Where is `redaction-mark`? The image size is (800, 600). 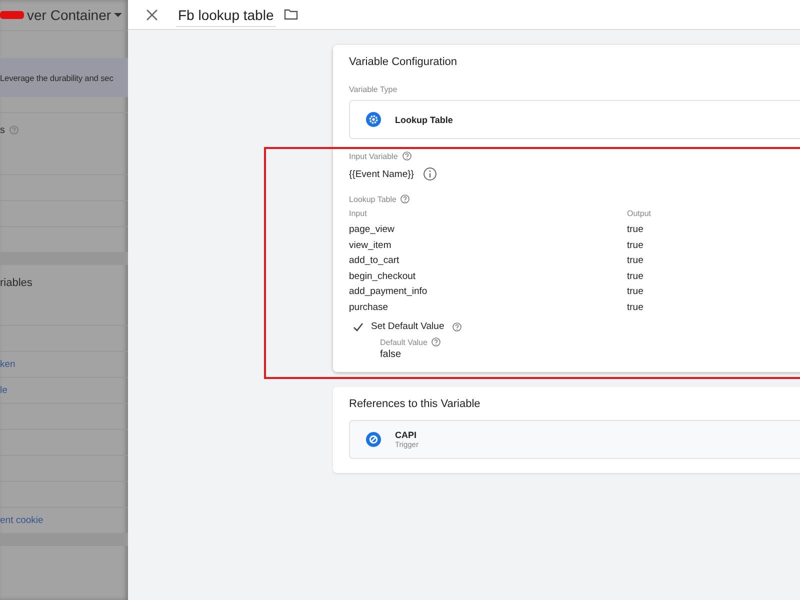 redaction-mark is located at coordinates (12, 15).